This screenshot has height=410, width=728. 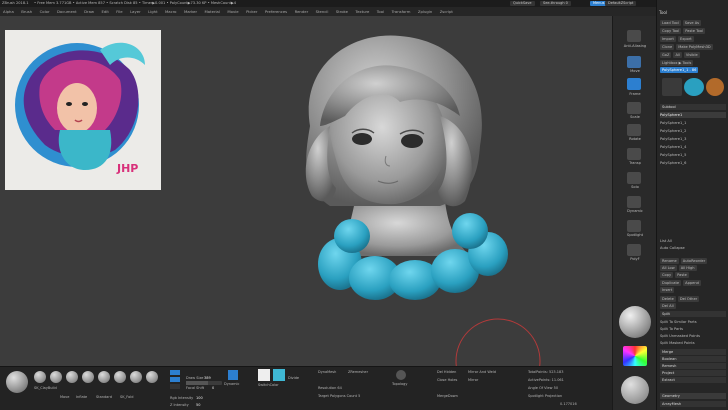 What do you see at coordinates (327, 372) in the screenshot?
I see `dynamesh-button: DynaMesh` at bounding box center [327, 372].